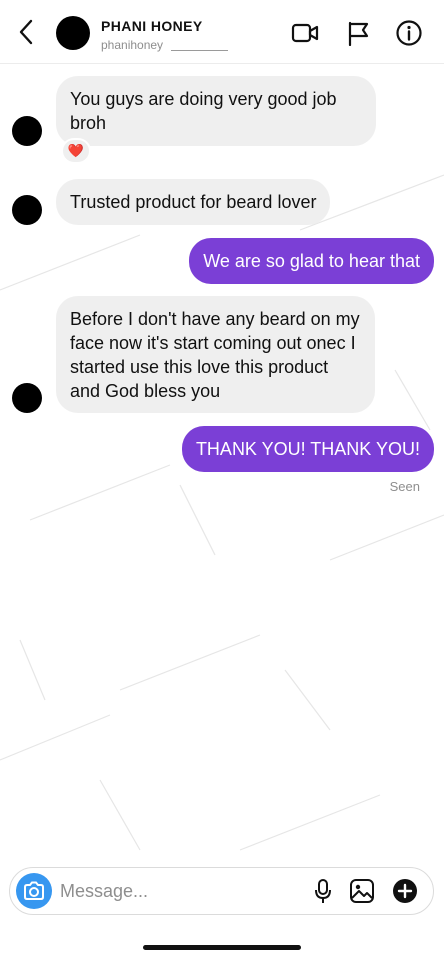 The width and height of the screenshot is (444, 960). I want to click on video-call-button, so click(305, 33).